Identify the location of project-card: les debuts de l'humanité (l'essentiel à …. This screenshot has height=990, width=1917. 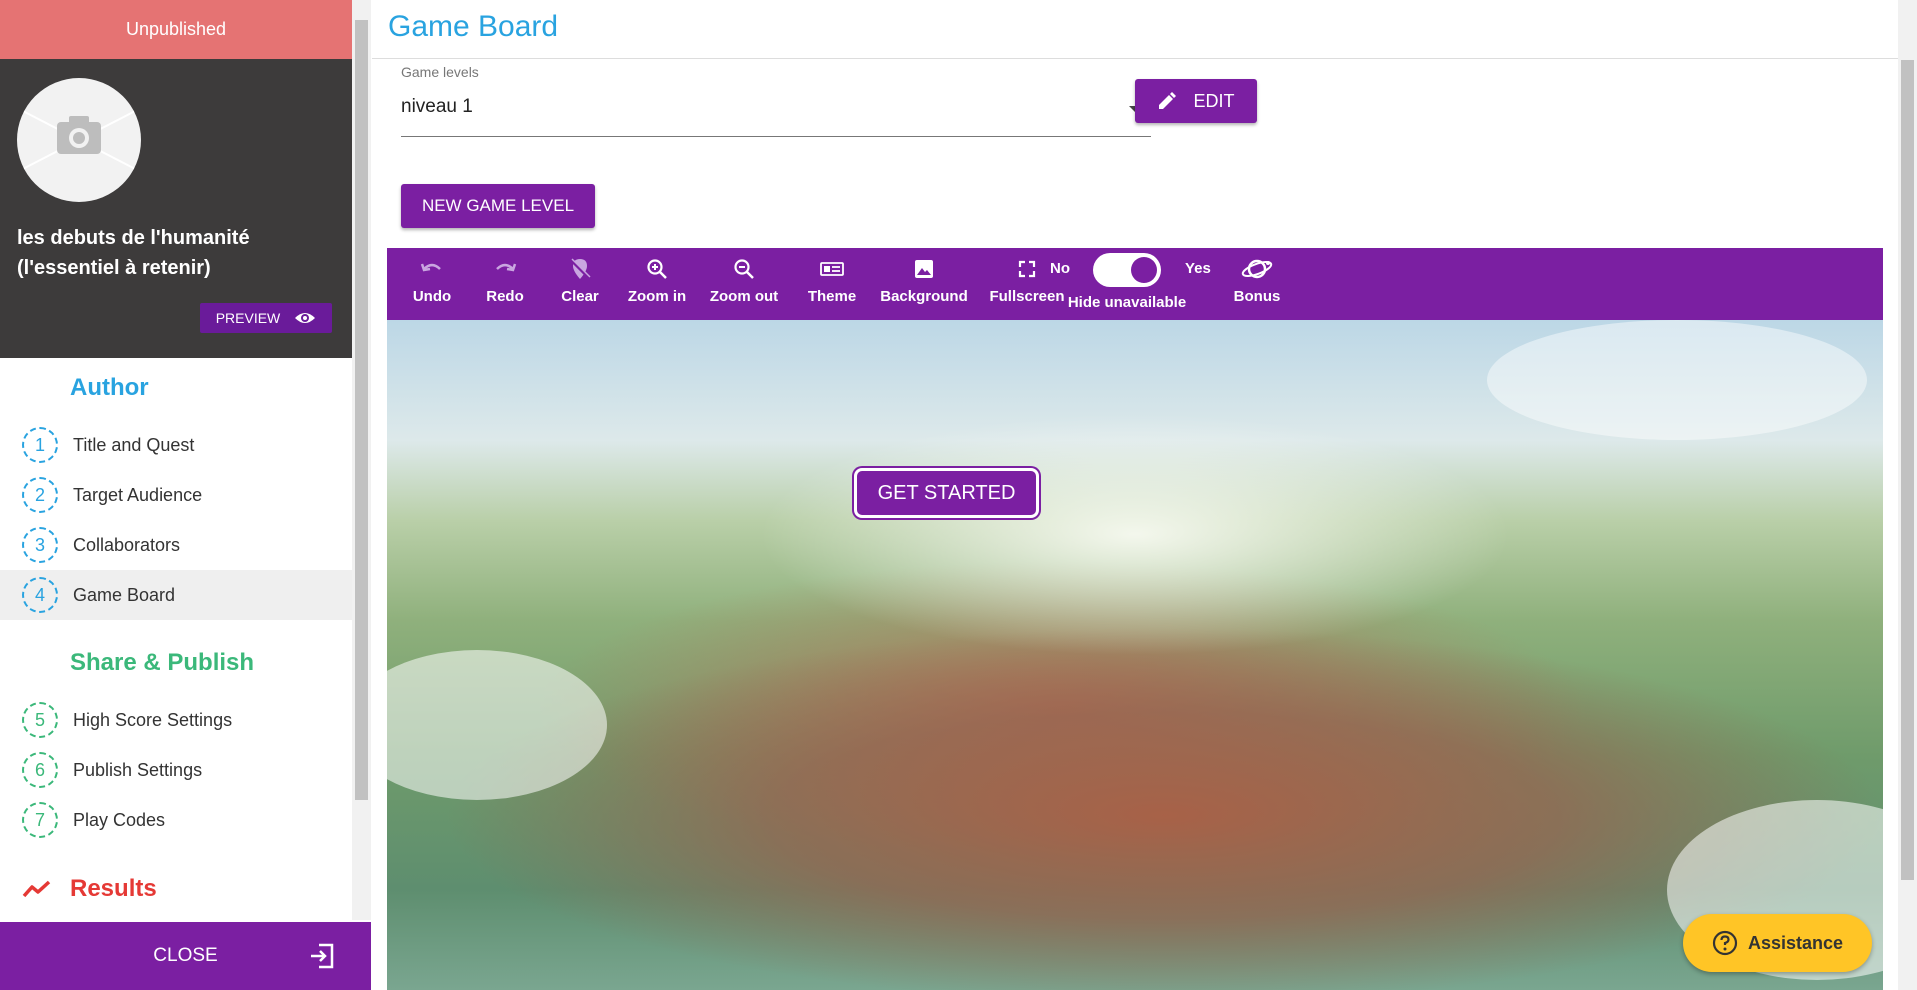
(176, 208).